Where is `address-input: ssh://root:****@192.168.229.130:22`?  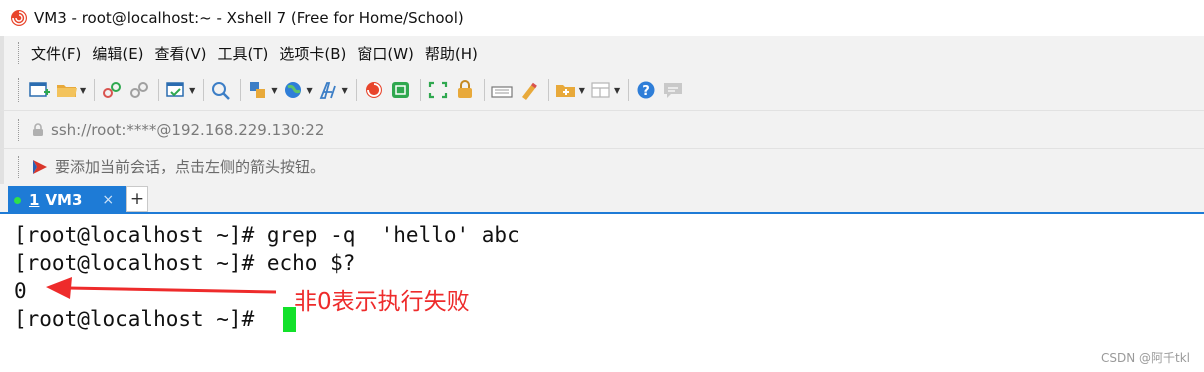
address-input: ssh://root:****@192.168.229.130:22 is located at coordinates (187, 130).